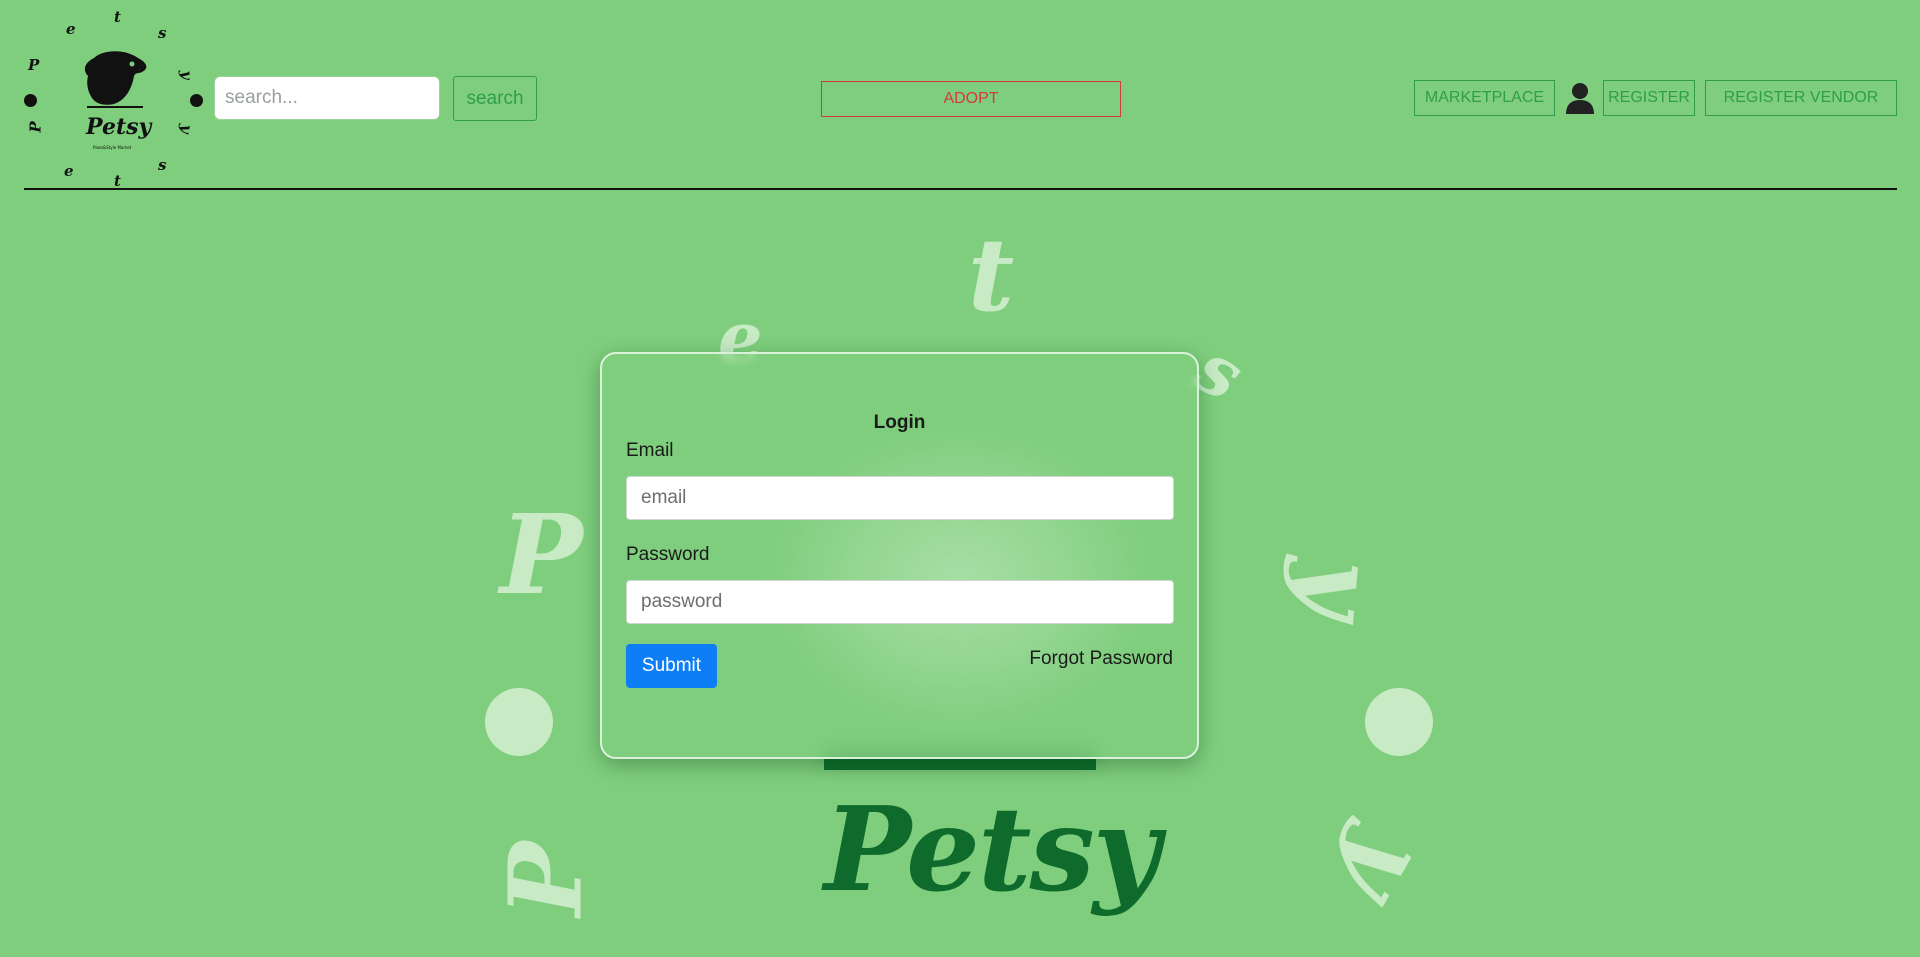 The height and width of the screenshot is (957, 1920). Describe the element at coordinates (112, 147) in the screenshot. I see `logo-tagline: Paws&Style Market` at that location.